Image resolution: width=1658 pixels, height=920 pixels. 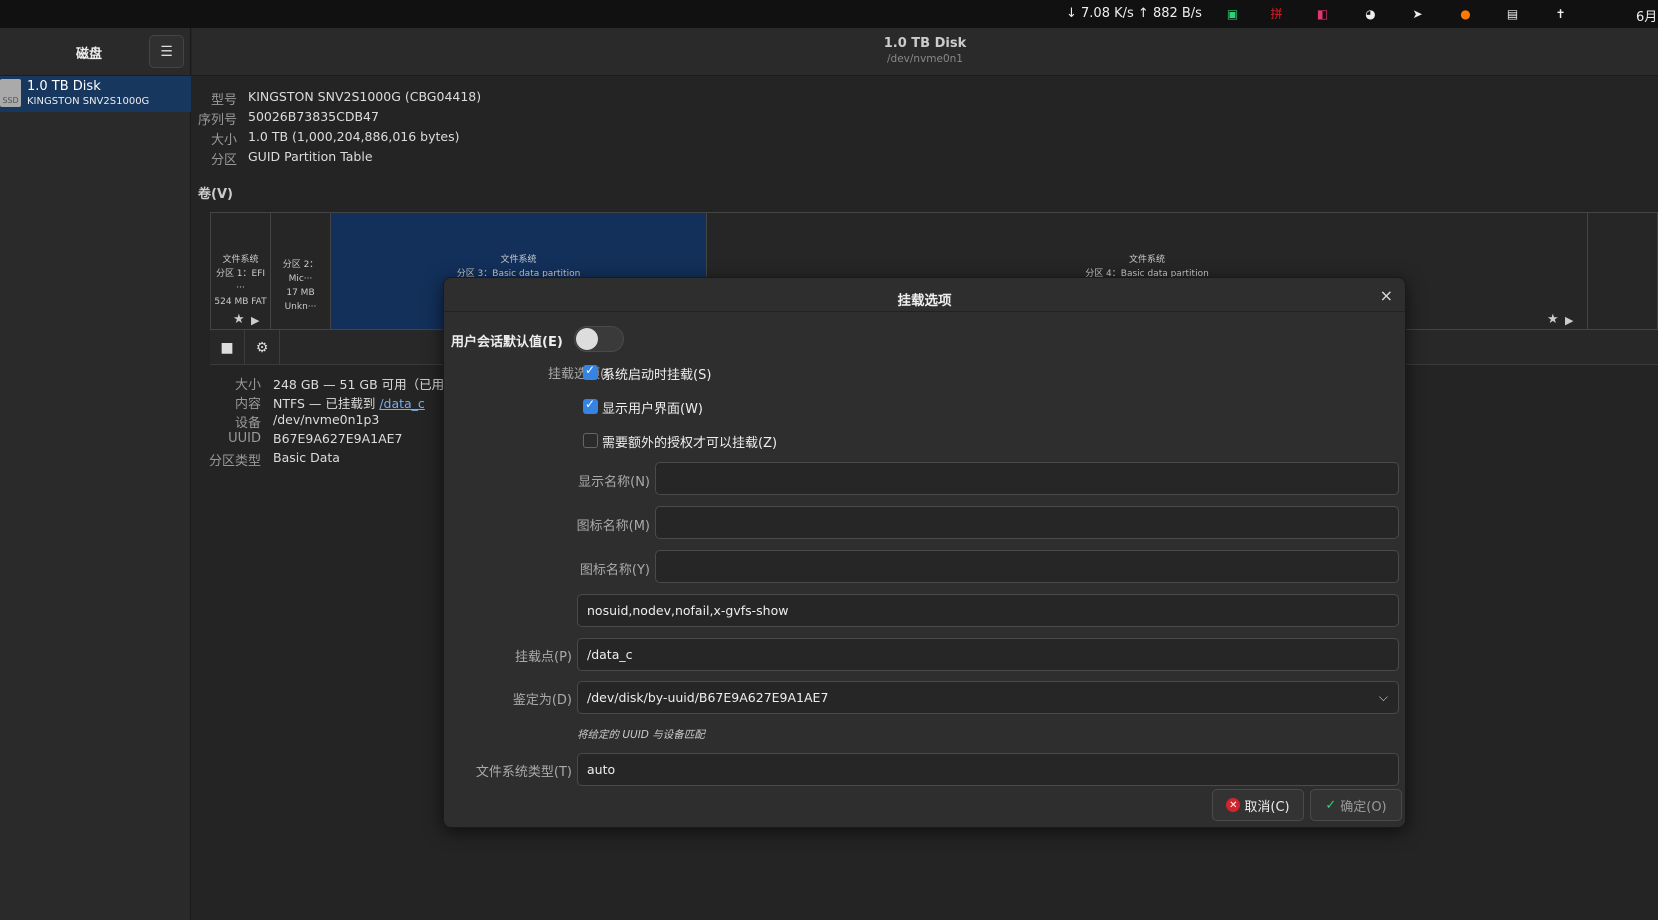 What do you see at coordinates (507, 342) in the screenshot?
I see `session-defaults-label: 用户会话默认值(E)` at bounding box center [507, 342].